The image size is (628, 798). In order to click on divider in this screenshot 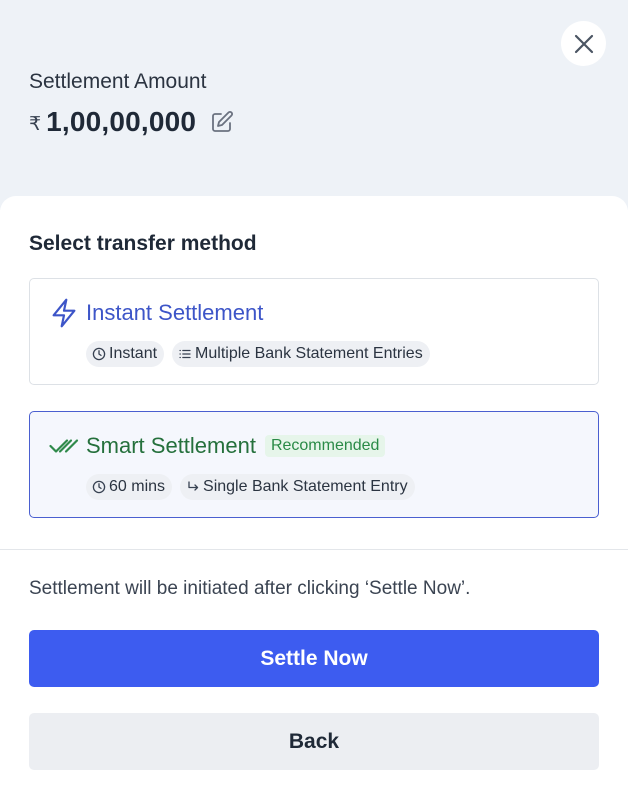, I will do `click(314, 549)`.